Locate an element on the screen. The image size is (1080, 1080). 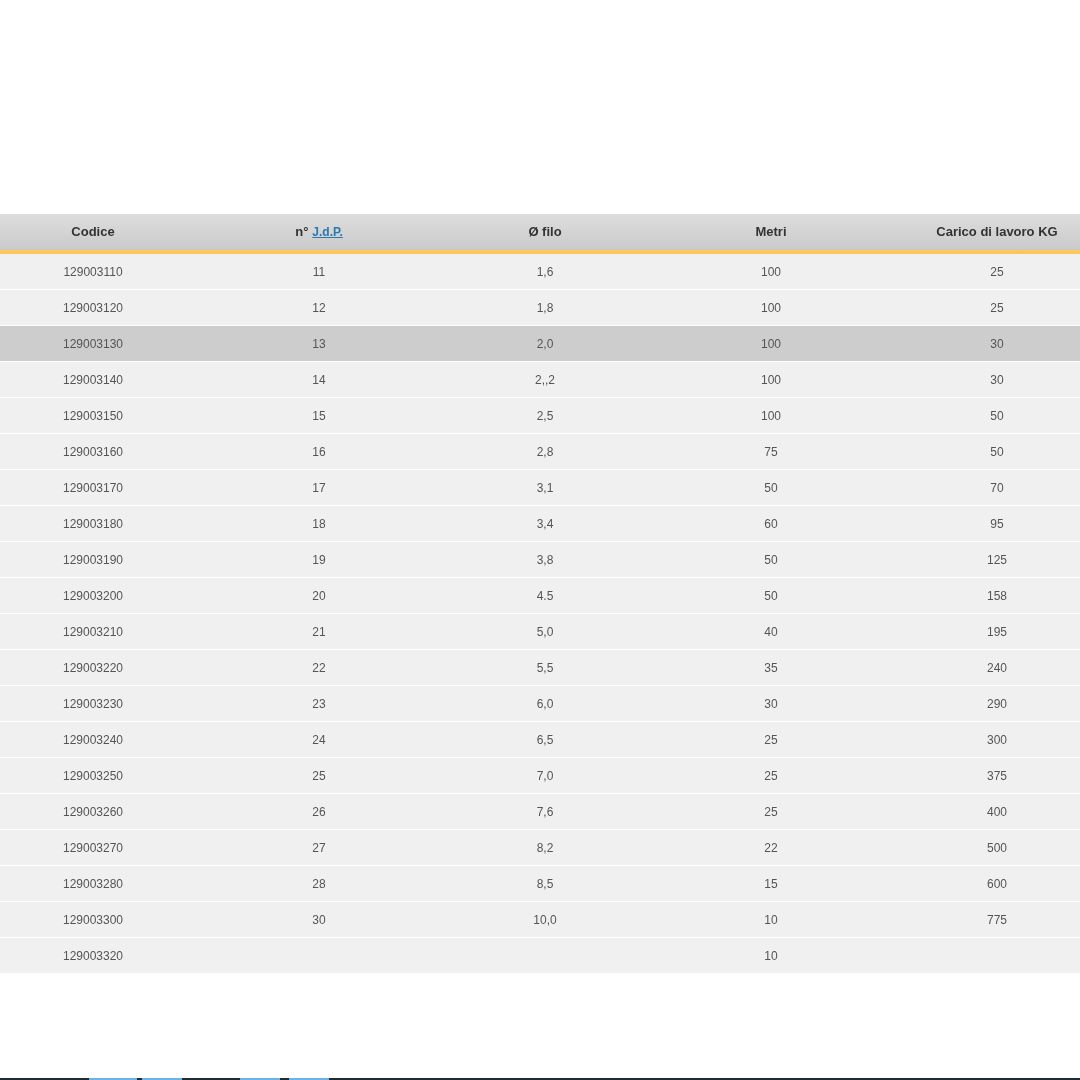
table-cell-text: 3,1 is located at coordinates (545, 488).